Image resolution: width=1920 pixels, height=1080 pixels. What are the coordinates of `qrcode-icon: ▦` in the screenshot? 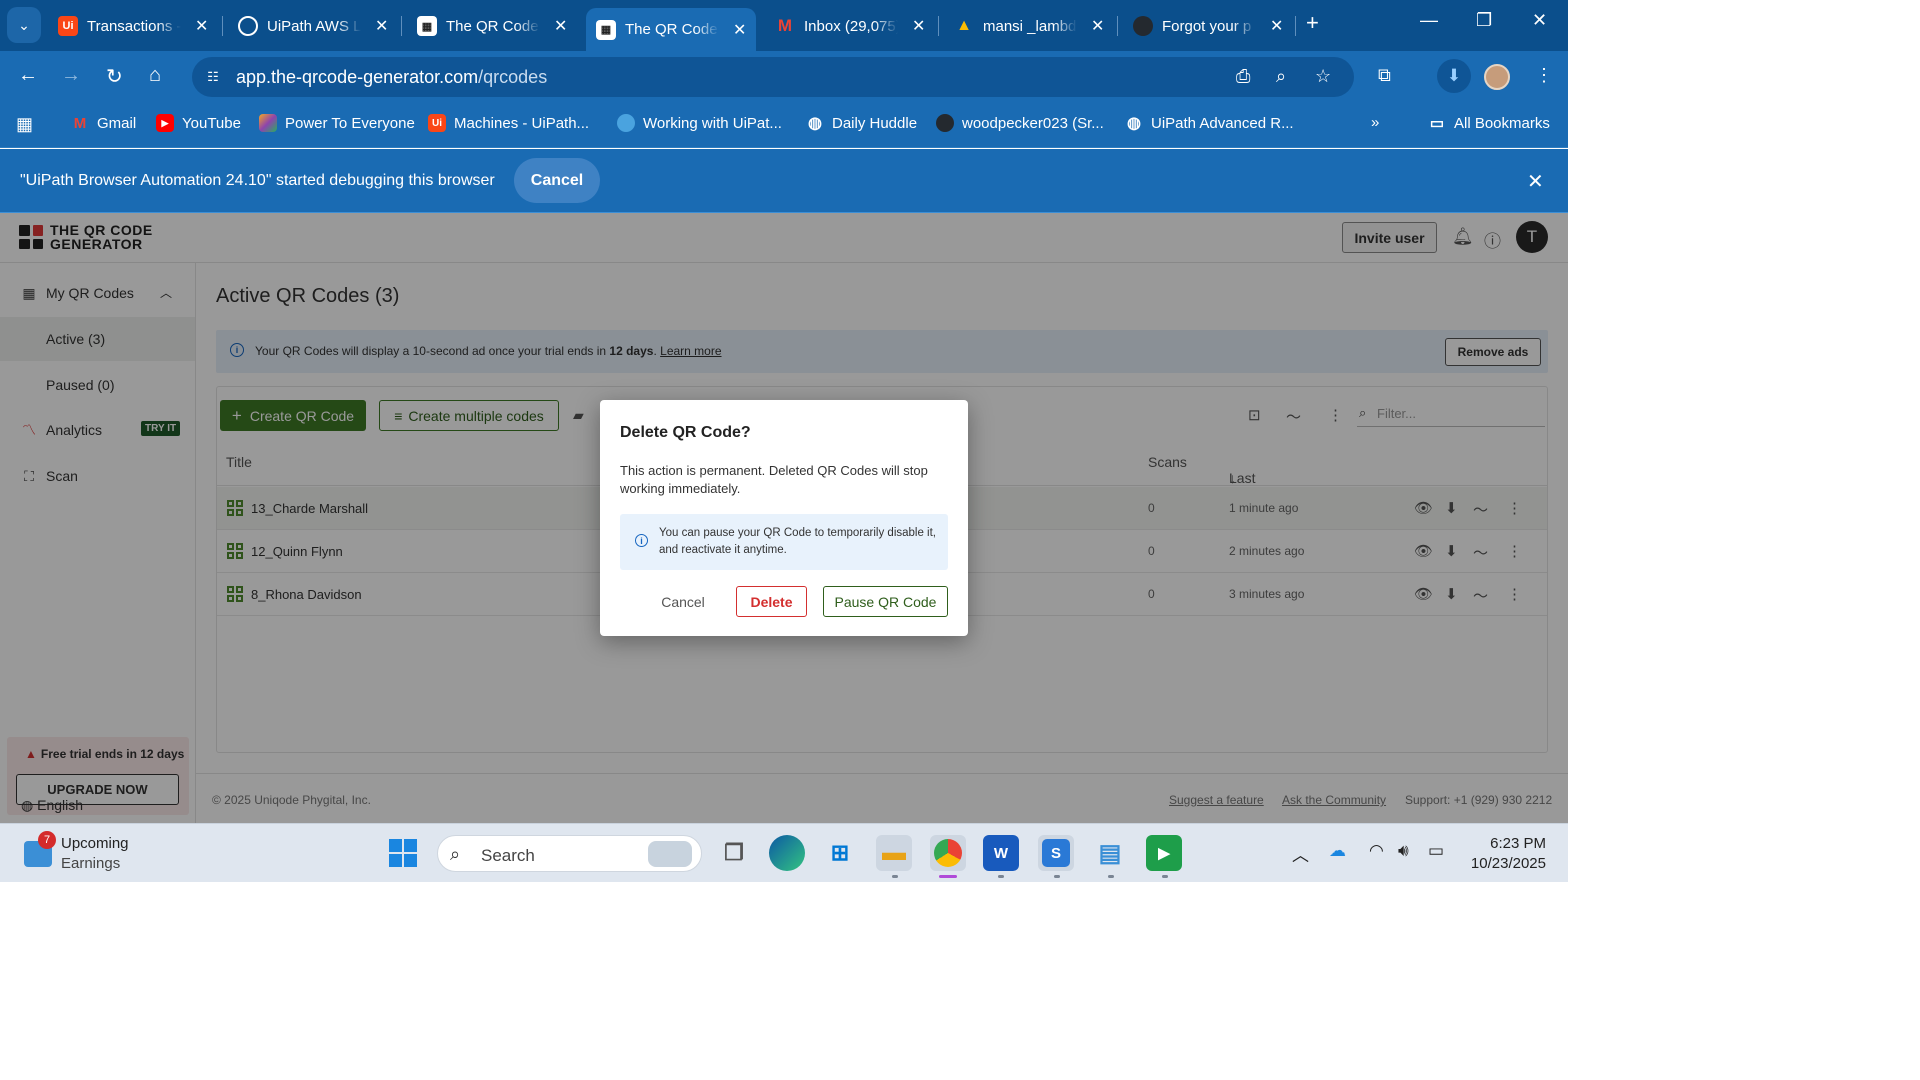 It's located at (427, 26).